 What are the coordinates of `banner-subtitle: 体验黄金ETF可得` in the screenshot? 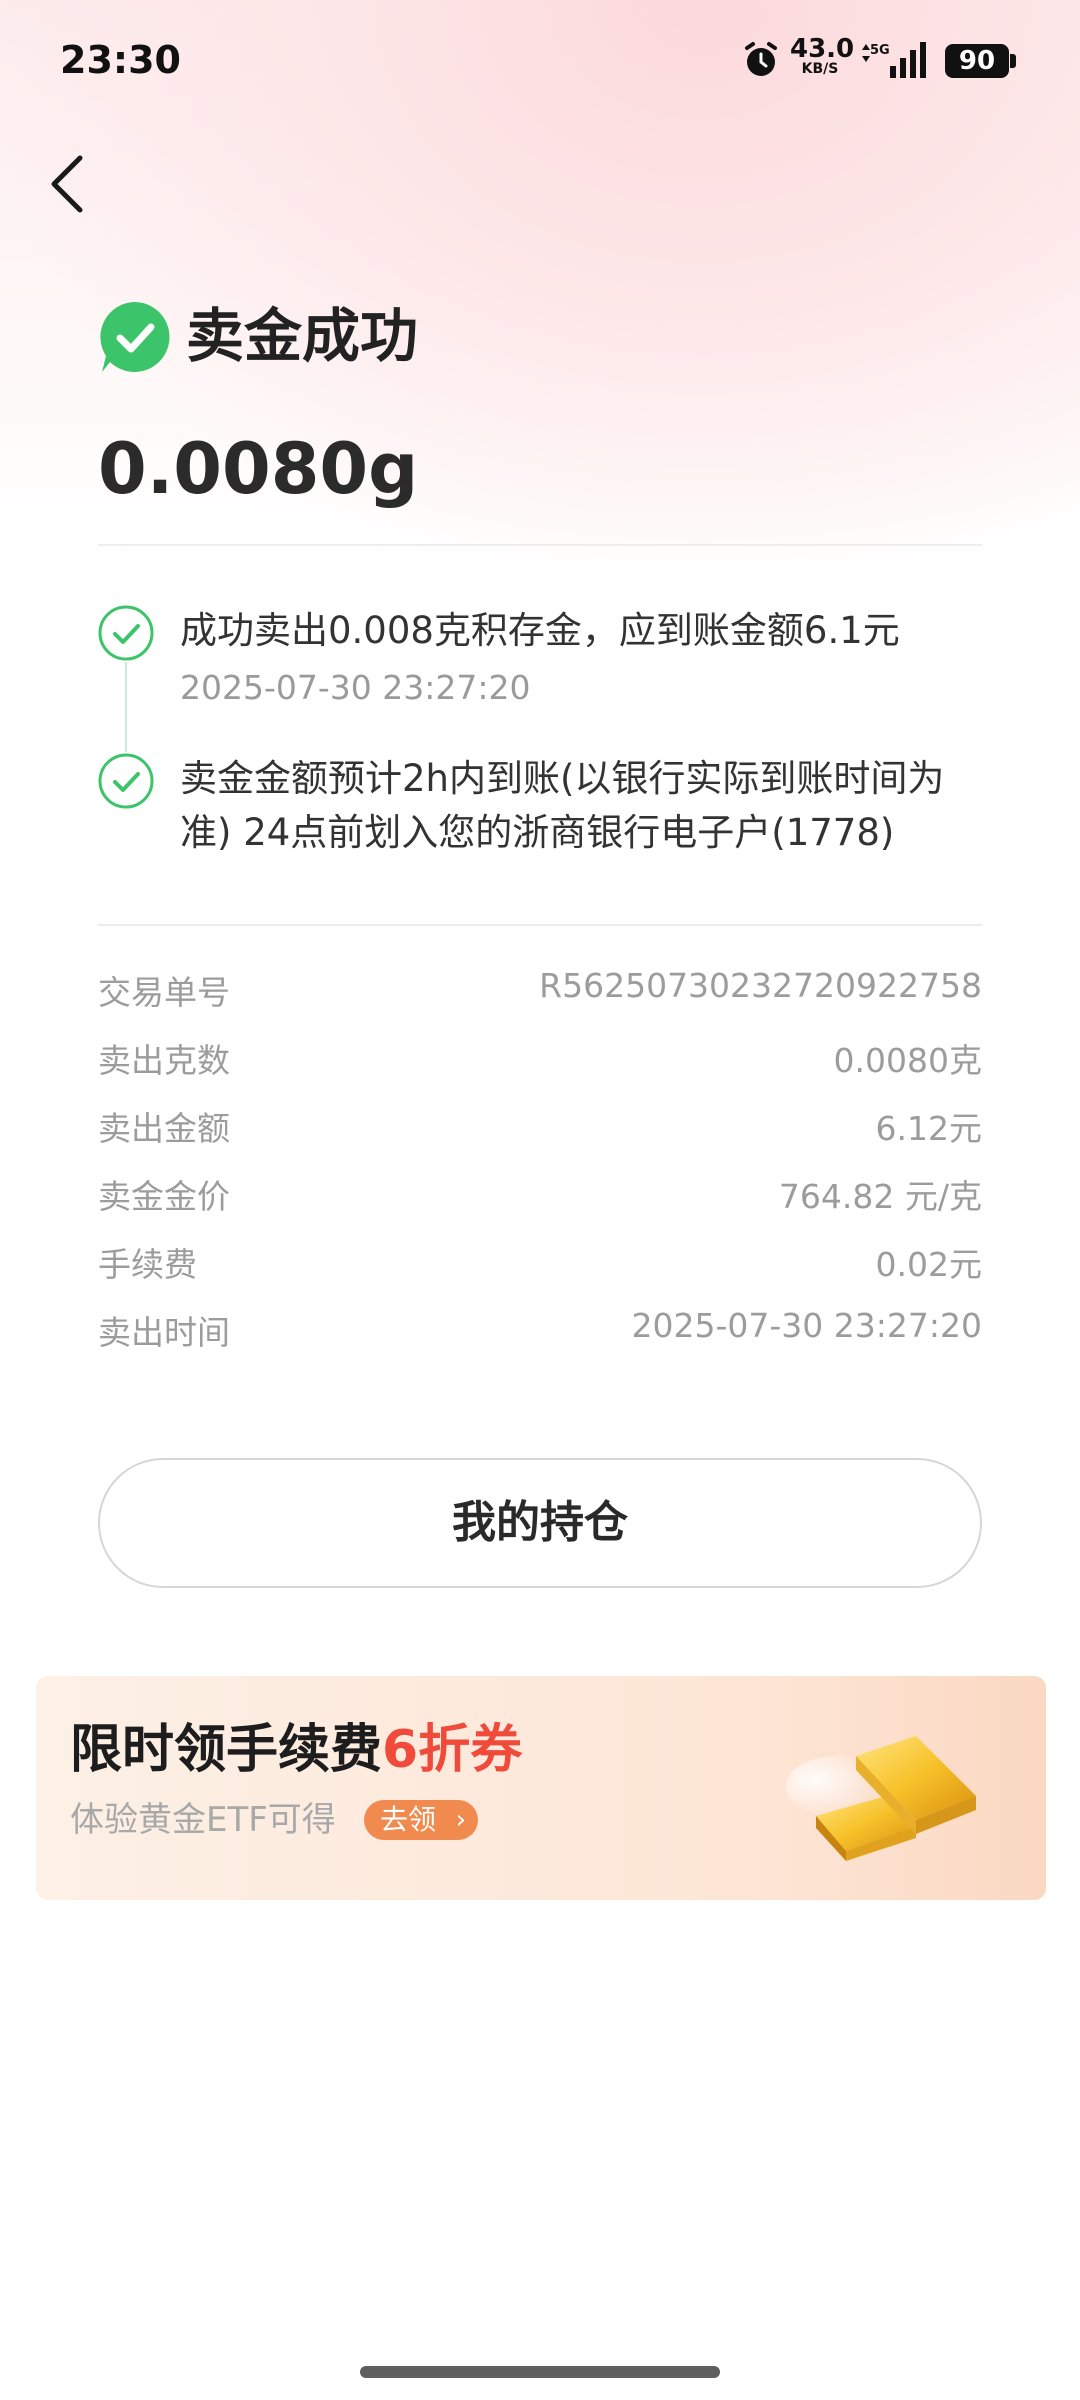 It's located at (203, 1820).